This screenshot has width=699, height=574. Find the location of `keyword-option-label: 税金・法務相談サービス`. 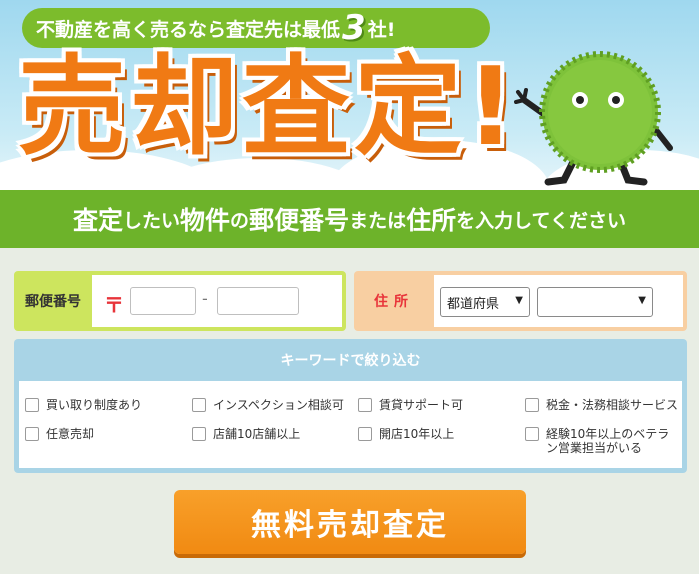

keyword-option-label: 税金・法務相談サービス is located at coordinates (612, 405).